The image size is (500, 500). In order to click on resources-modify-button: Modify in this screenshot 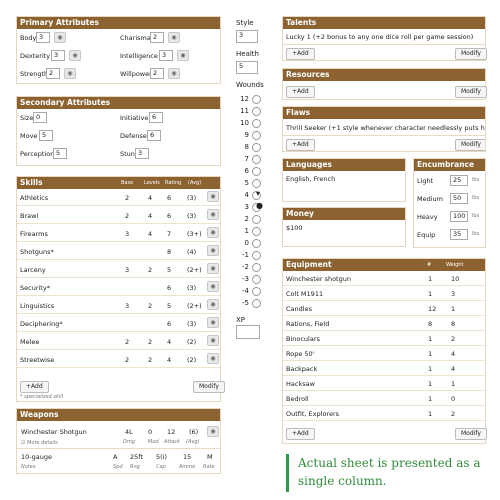, I will do `click(471, 92)`.